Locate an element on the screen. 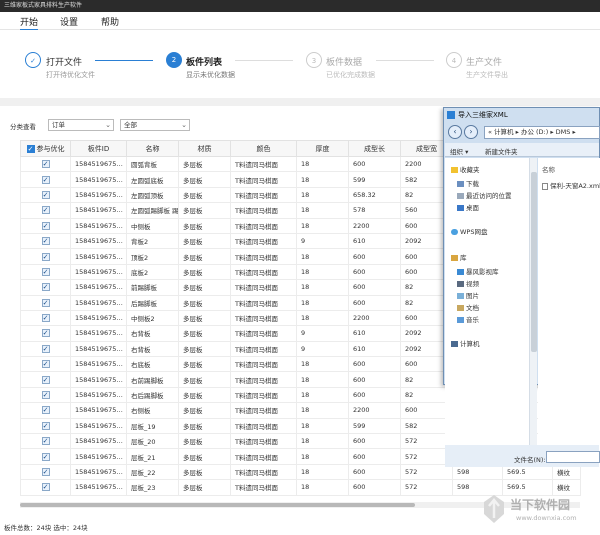 This screenshot has height=535, width=600. col-header-length: 成型长 is located at coordinates (374, 148).